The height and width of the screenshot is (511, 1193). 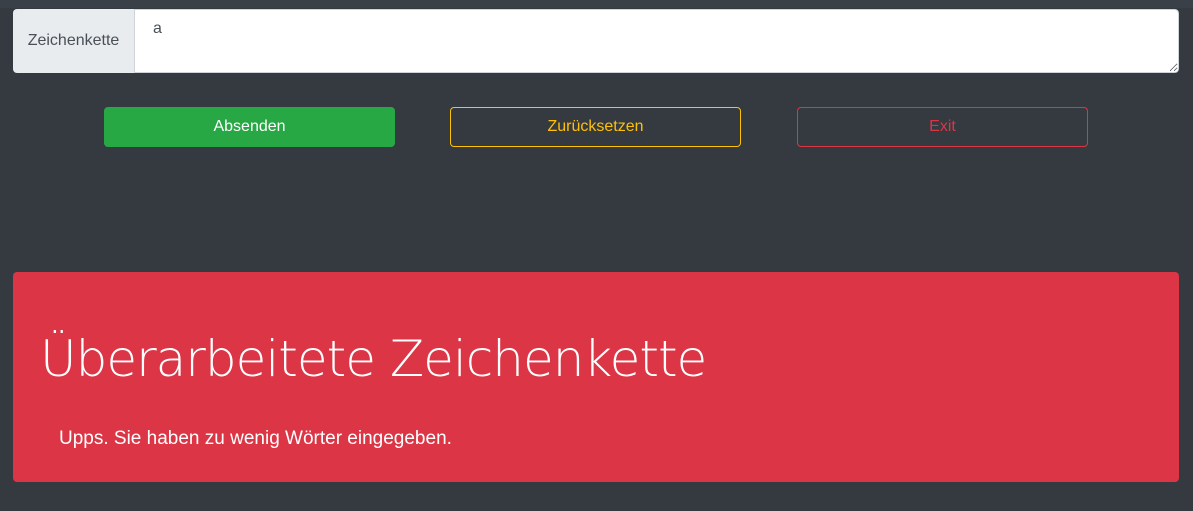 I want to click on submit-button: Absenden, so click(x=249, y=127).